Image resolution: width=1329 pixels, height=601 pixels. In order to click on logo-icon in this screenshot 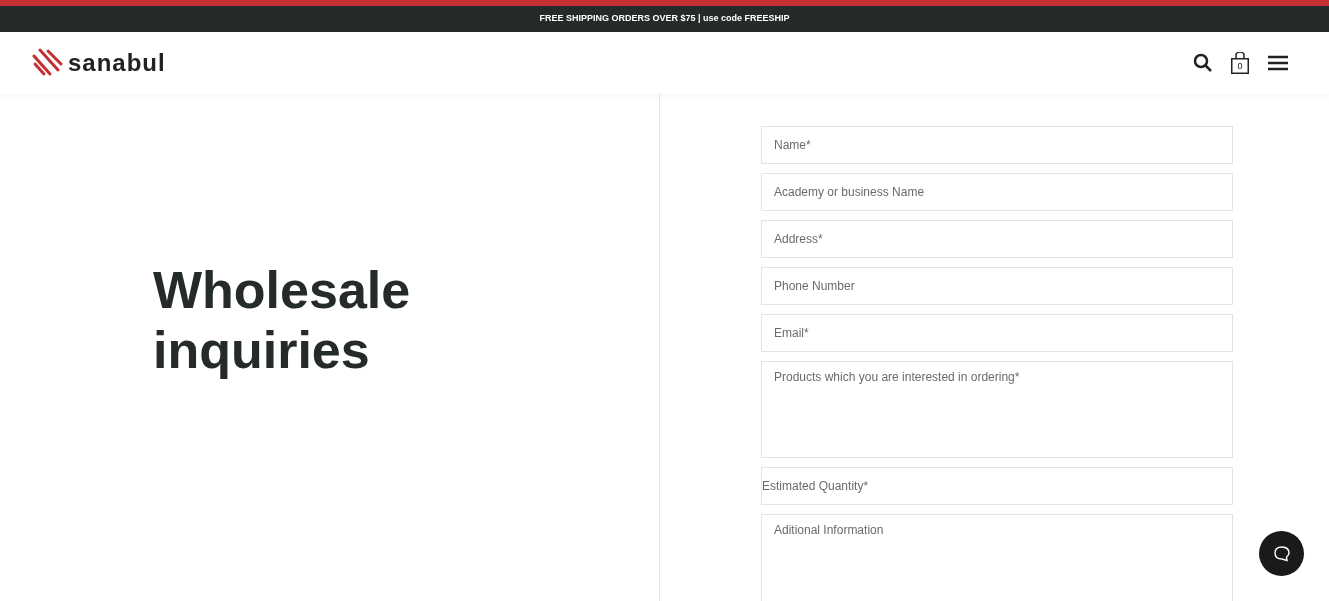, I will do `click(48, 63)`.